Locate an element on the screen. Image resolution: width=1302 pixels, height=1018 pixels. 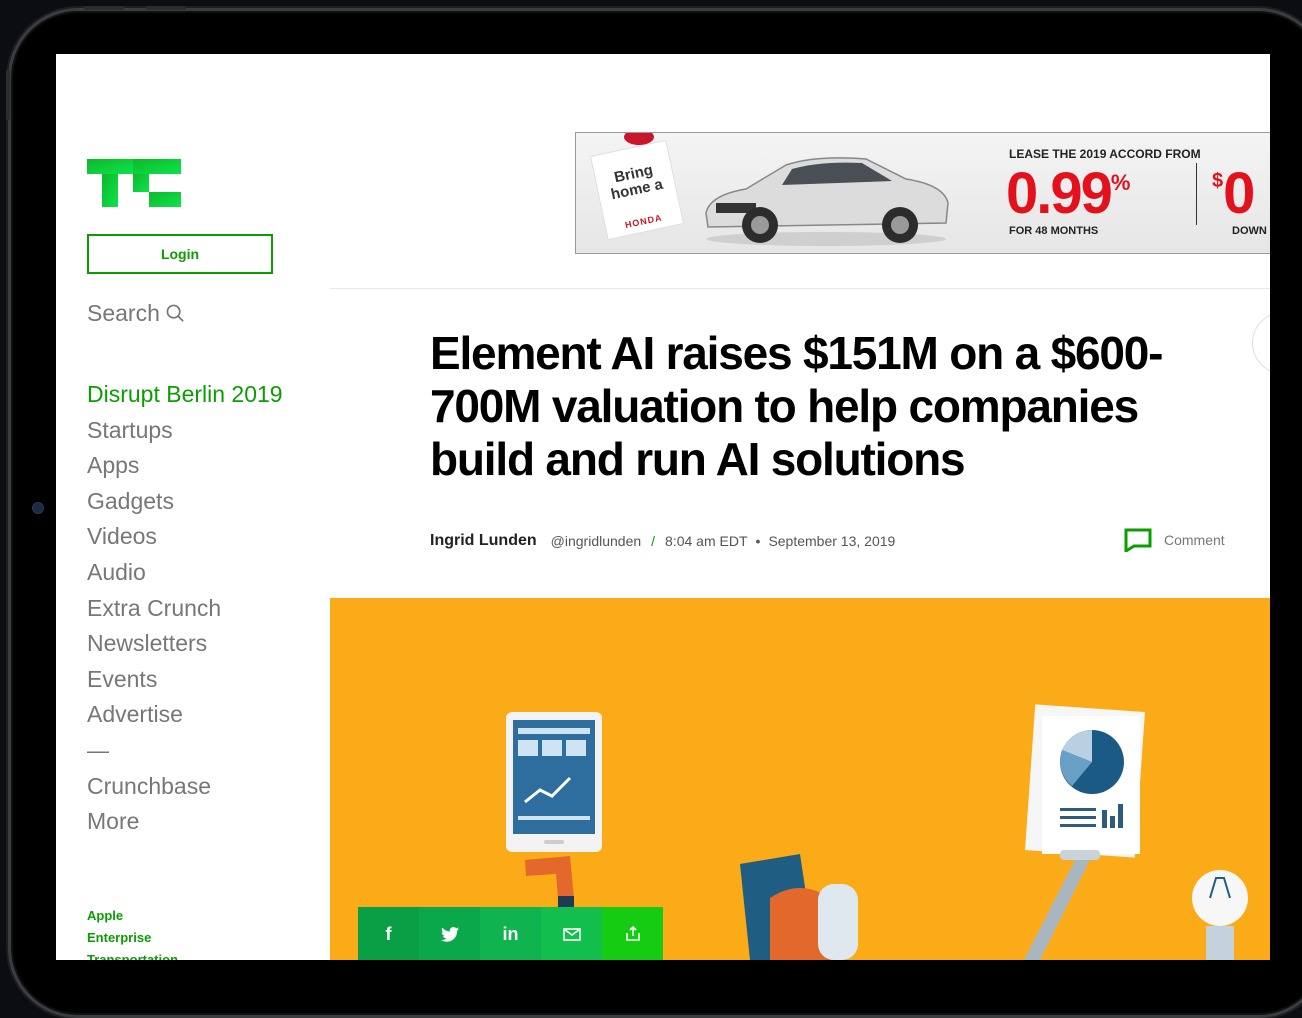
search-label: Search is located at coordinates (123, 313).